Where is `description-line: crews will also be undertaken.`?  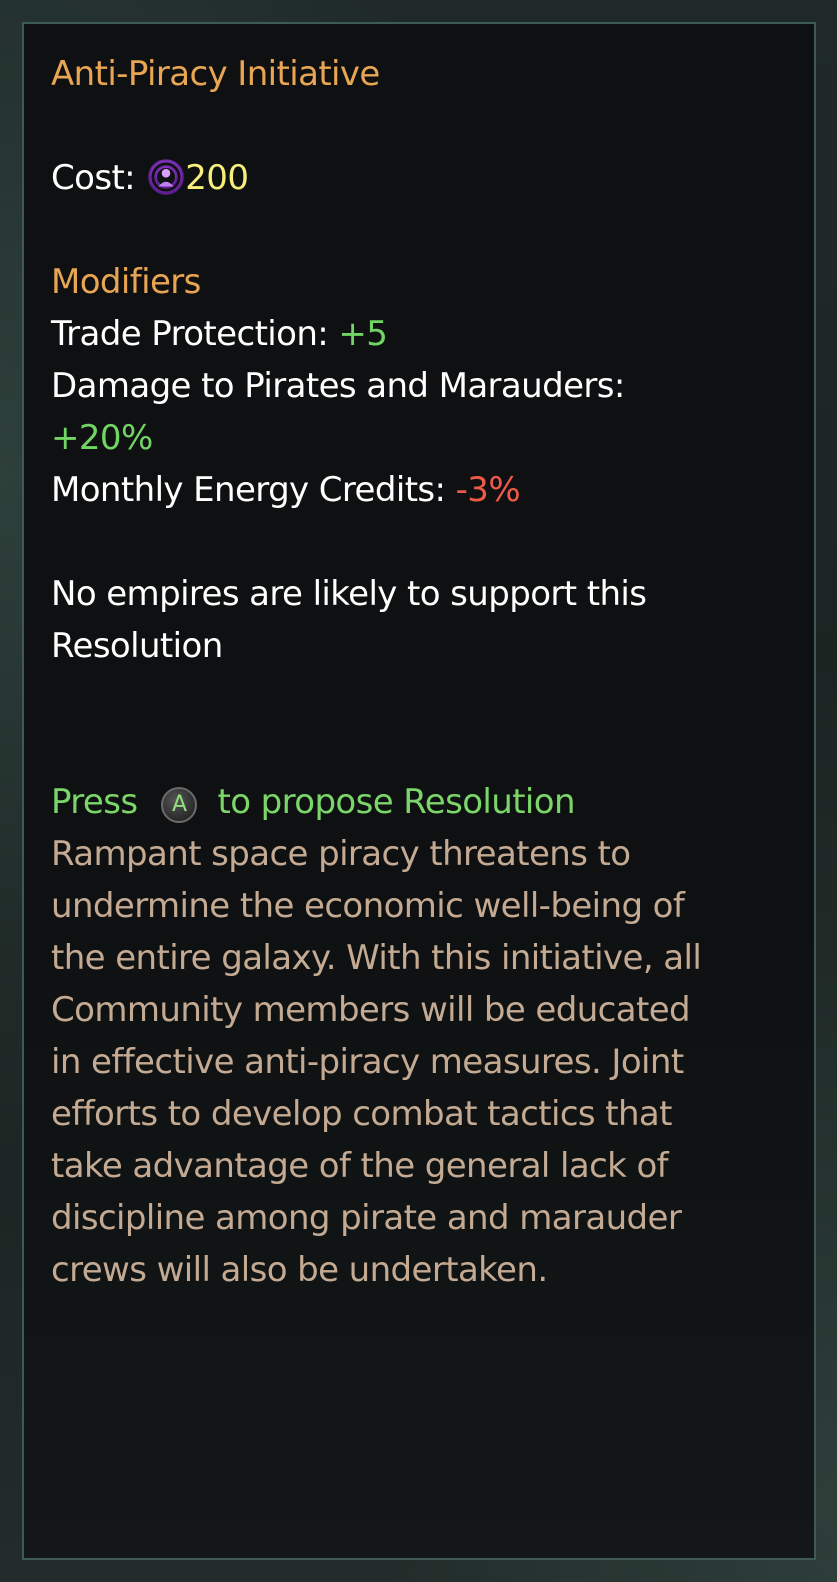 description-line: crews will also be undertaken. is located at coordinates (299, 1270).